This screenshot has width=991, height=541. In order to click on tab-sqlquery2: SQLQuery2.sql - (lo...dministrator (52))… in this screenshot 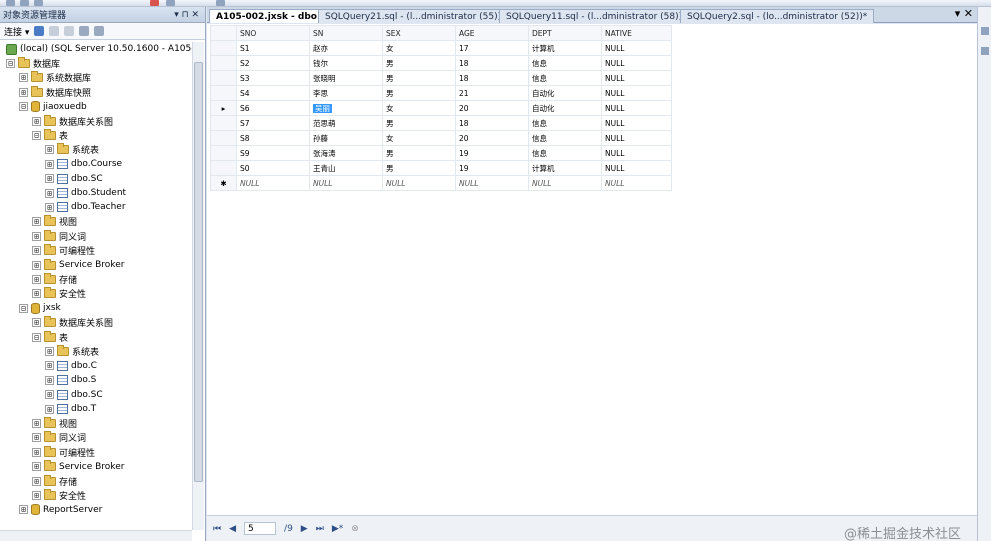, I will do `click(777, 16)`.